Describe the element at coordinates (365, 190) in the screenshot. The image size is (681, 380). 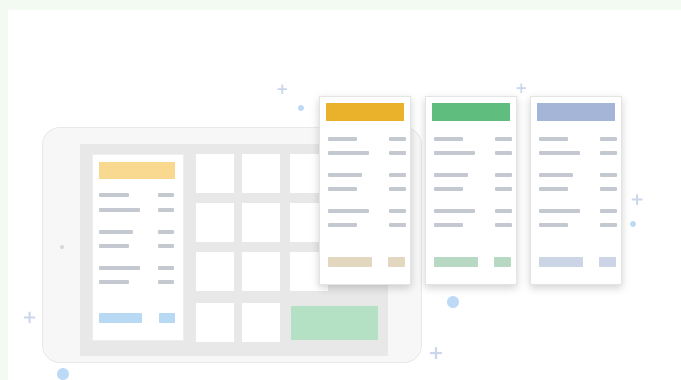
I see `yellow-order-card` at that location.